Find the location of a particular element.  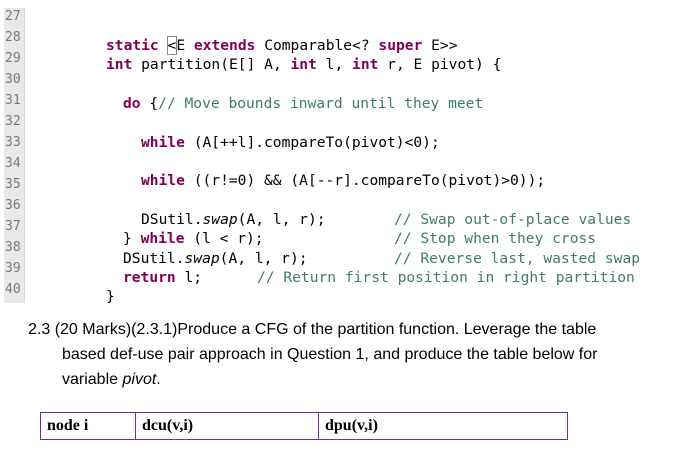

table-header-node: node i is located at coordinates (88, 426).